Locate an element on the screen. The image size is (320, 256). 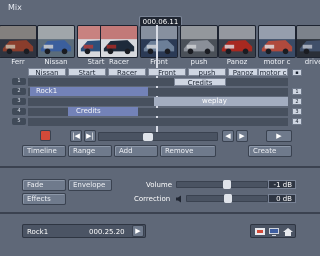
correction-value: 0 dB is located at coordinates (282, 198).